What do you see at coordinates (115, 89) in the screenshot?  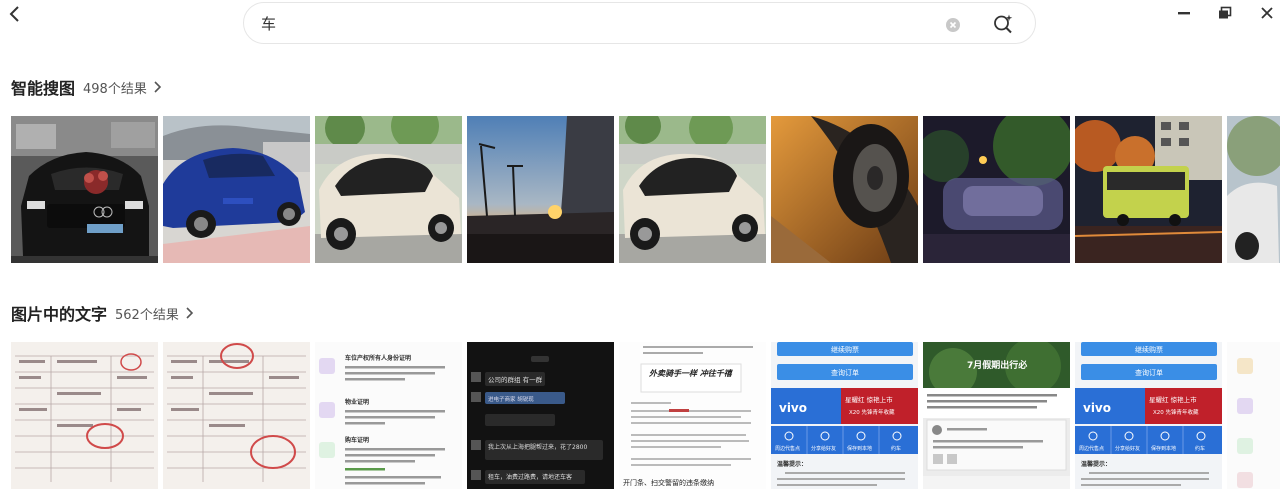 I see `result-count: 498个结果` at bounding box center [115, 89].